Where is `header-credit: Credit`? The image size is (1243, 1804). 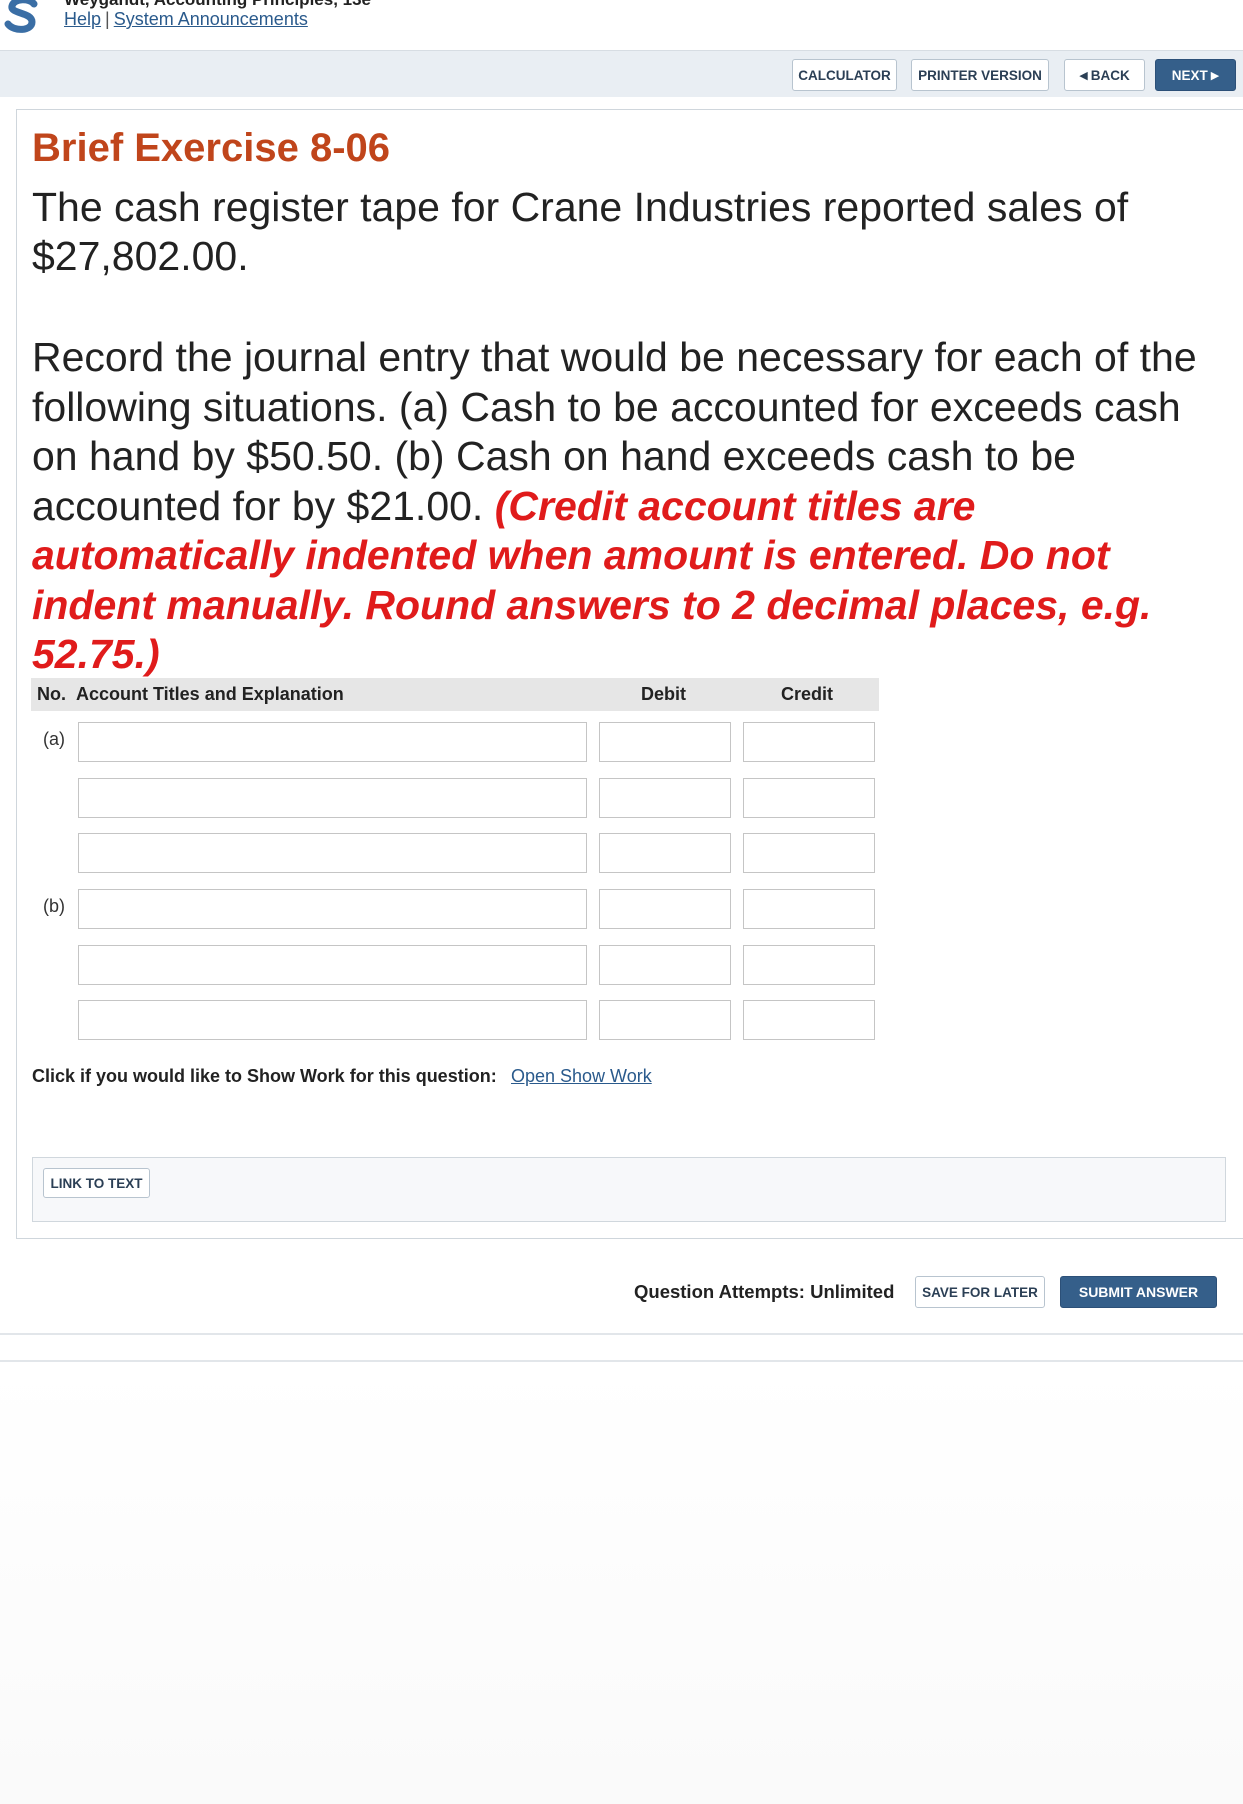
header-credit: Credit is located at coordinates (807, 694).